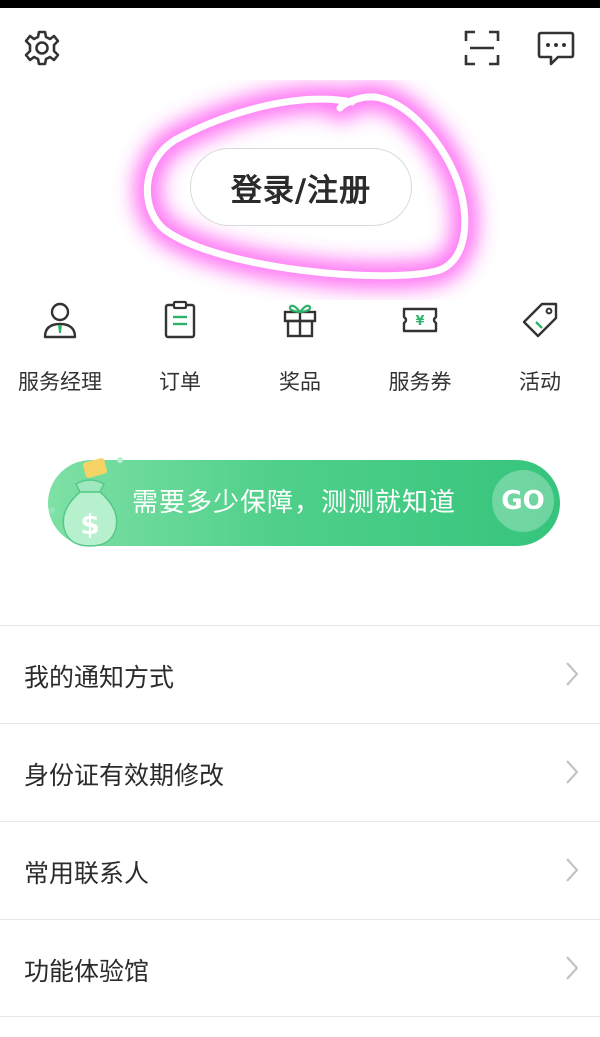  Describe the element at coordinates (180, 382) in the screenshot. I see `quick-link-label: 订单` at that location.